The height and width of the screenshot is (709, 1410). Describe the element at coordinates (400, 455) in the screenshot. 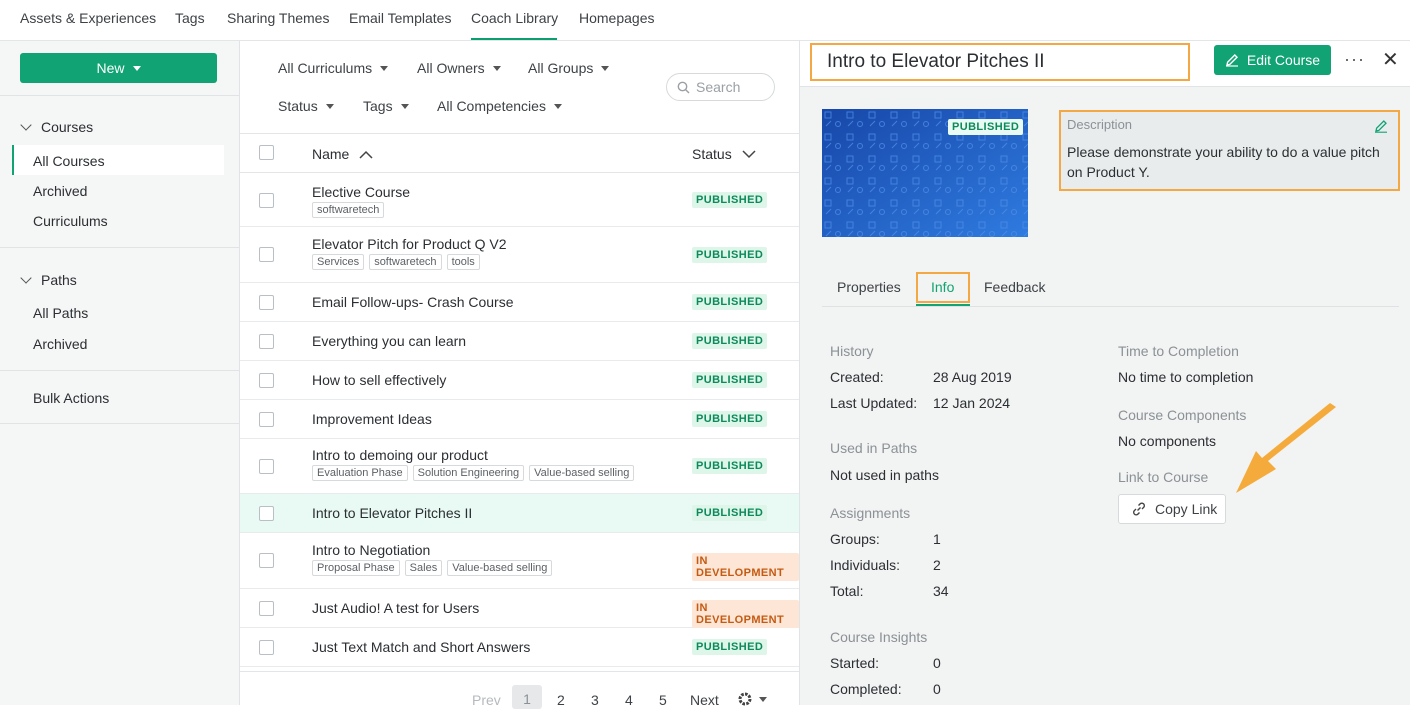

I see `course-name: Intro to demoing our product` at that location.